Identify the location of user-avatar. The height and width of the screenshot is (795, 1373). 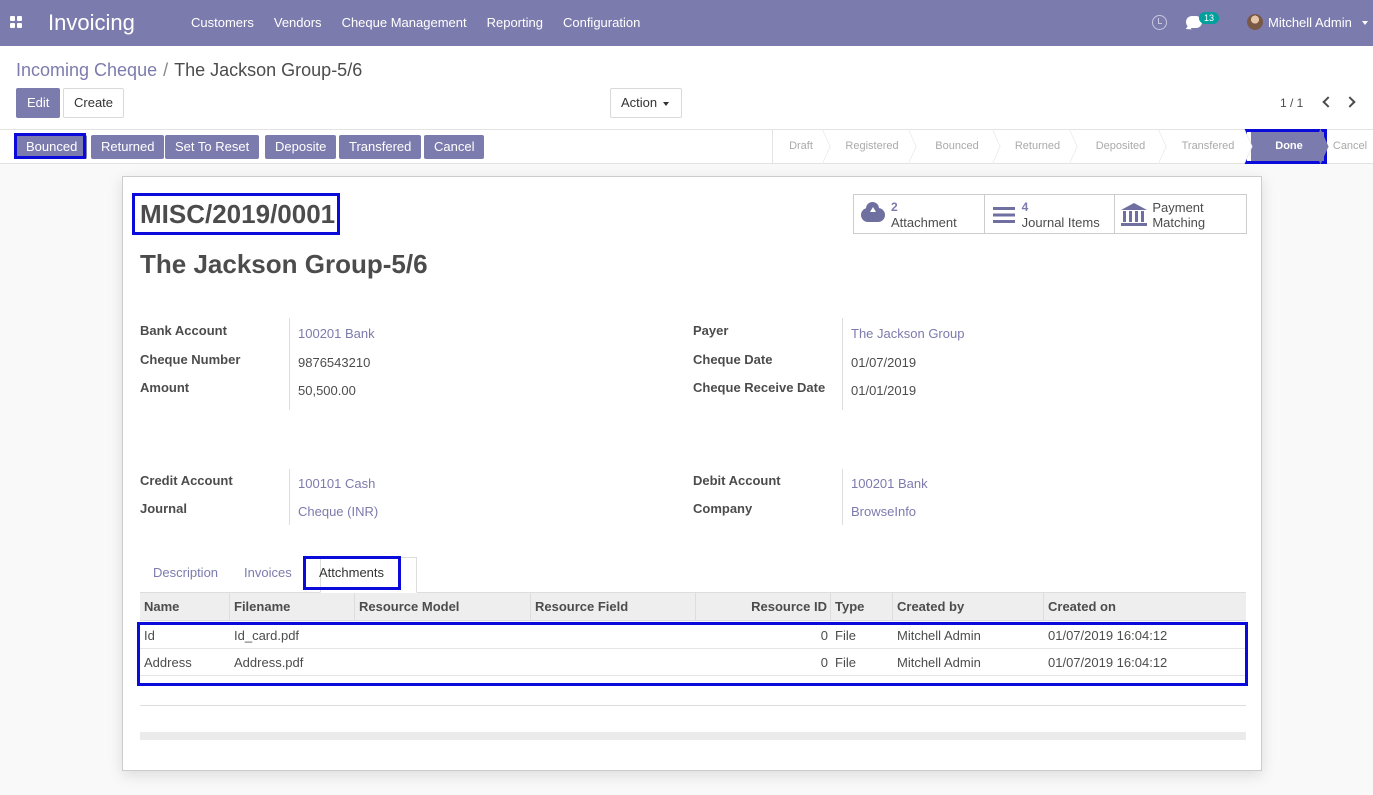
(1255, 22).